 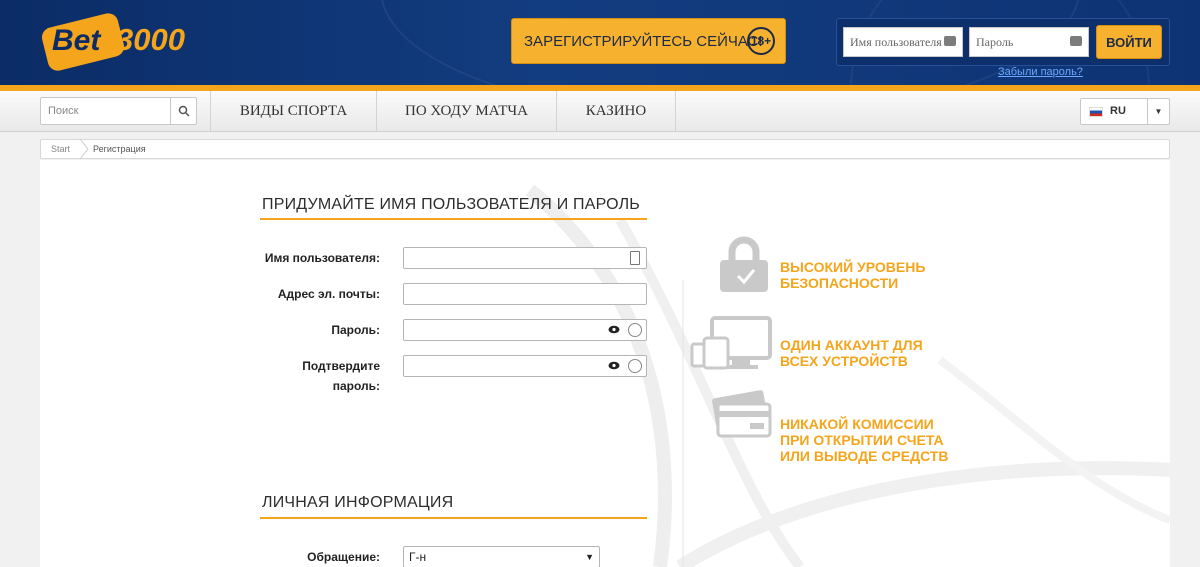 What do you see at coordinates (183, 111) in the screenshot?
I see `search-icon` at bounding box center [183, 111].